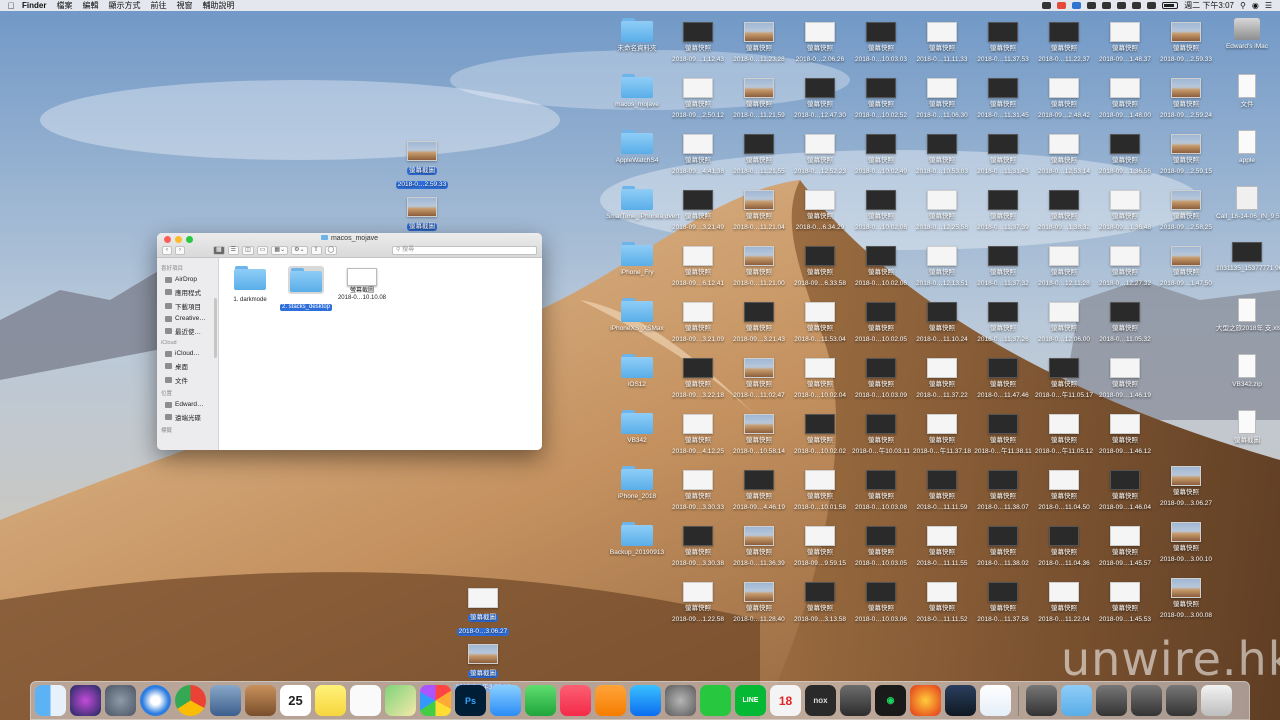 The height and width of the screenshot is (720, 1280). What do you see at coordinates (219, 250) in the screenshot?
I see `icon-view-button: ▦` at bounding box center [219, 250].